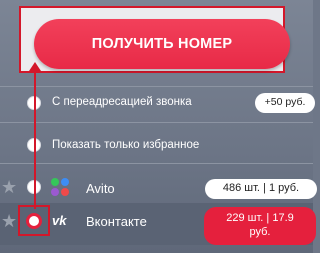 This screenshot has height=253, width=320. Describe the element at coordinates (260, 232) in the screenshot. I see `vk-price-line2: руб.` at that location.